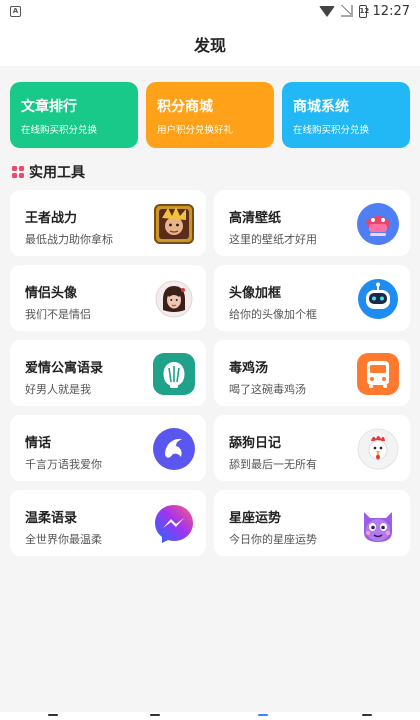 This screenshot has height=720, width=420. Describe the element at coordinates (174, 449) in the screenshot. I see `dolphin-icon` at that location.